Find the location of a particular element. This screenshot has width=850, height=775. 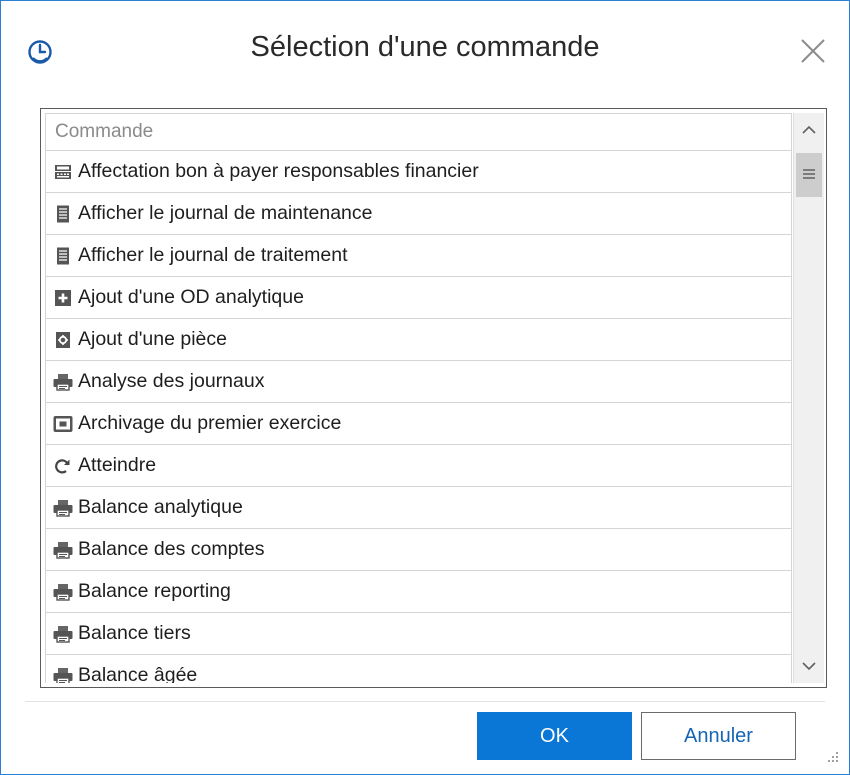

list-item: Balance des comptes is located at coordinates (418, 550).